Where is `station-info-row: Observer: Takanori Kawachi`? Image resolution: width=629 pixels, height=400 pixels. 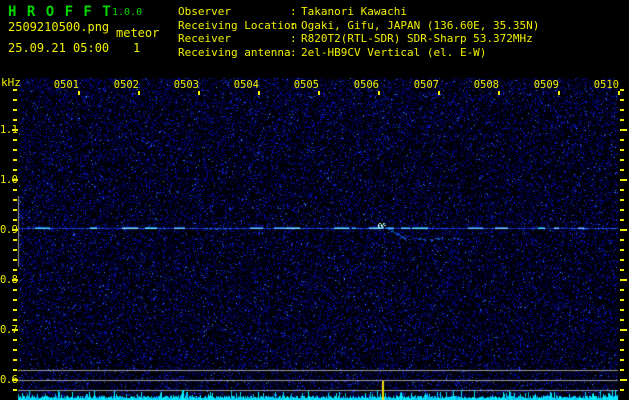
station-info-row: Observer: Takanori Kawachi is located at coordinates (358, 12).